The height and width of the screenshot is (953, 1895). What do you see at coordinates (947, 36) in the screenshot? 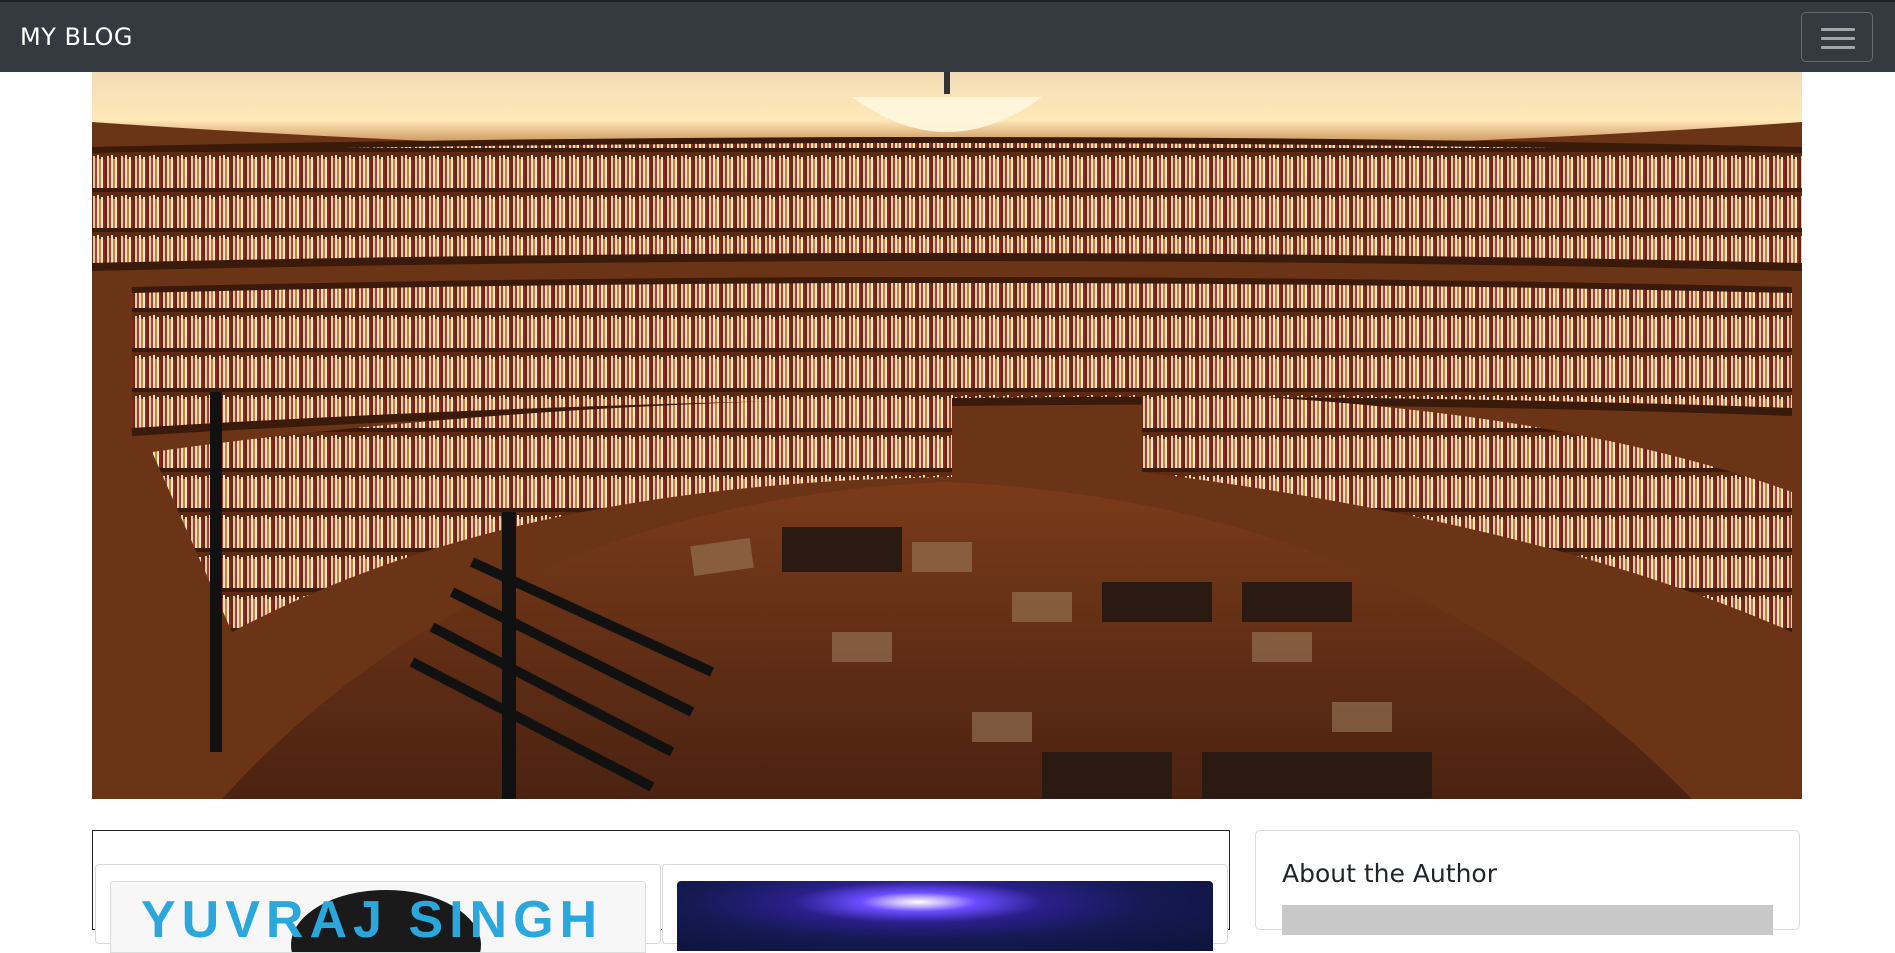
I see `top-navbar: MY BLOG` at bounding box center [947, 36].